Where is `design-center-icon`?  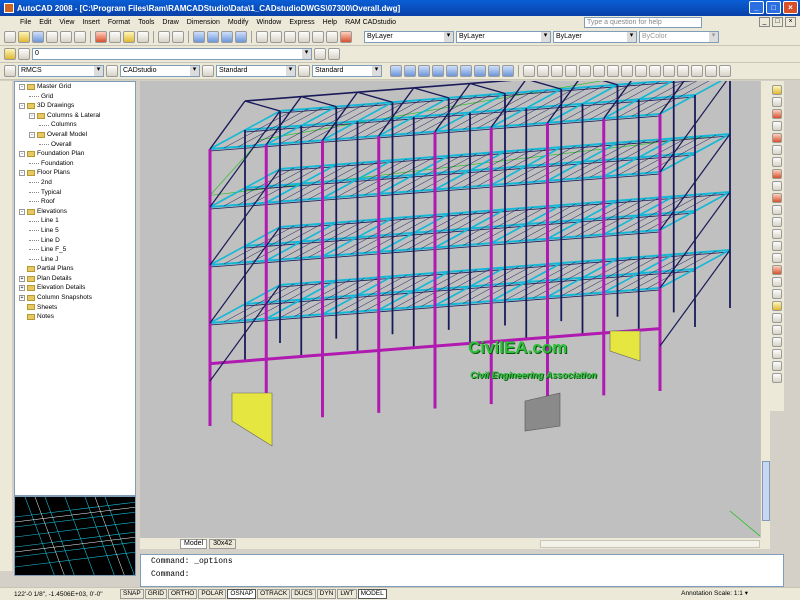
design-center-icon is located at coordinates (276, 37).